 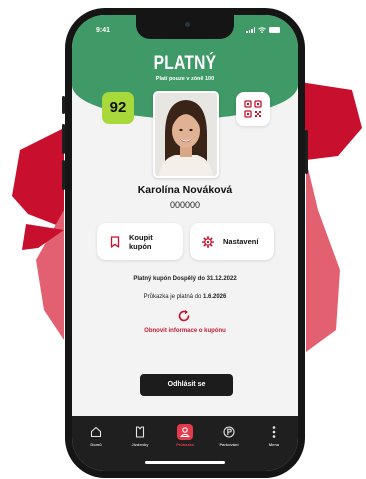 What do you see at coordinates (186, 385) in the screenshot?
I see `logout-button: Odhlásit se` at bounding box center [186, 385].